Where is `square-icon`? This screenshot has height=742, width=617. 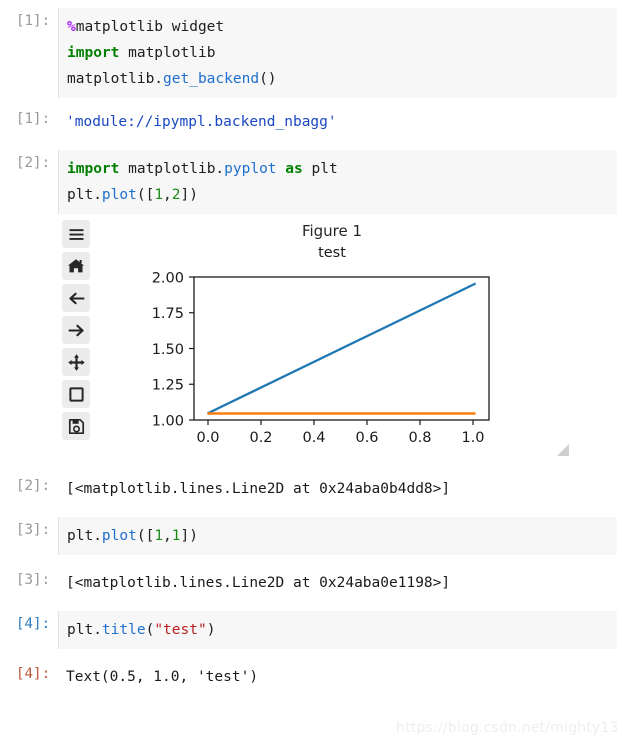
square-icon is located at coordinates (76, 394).